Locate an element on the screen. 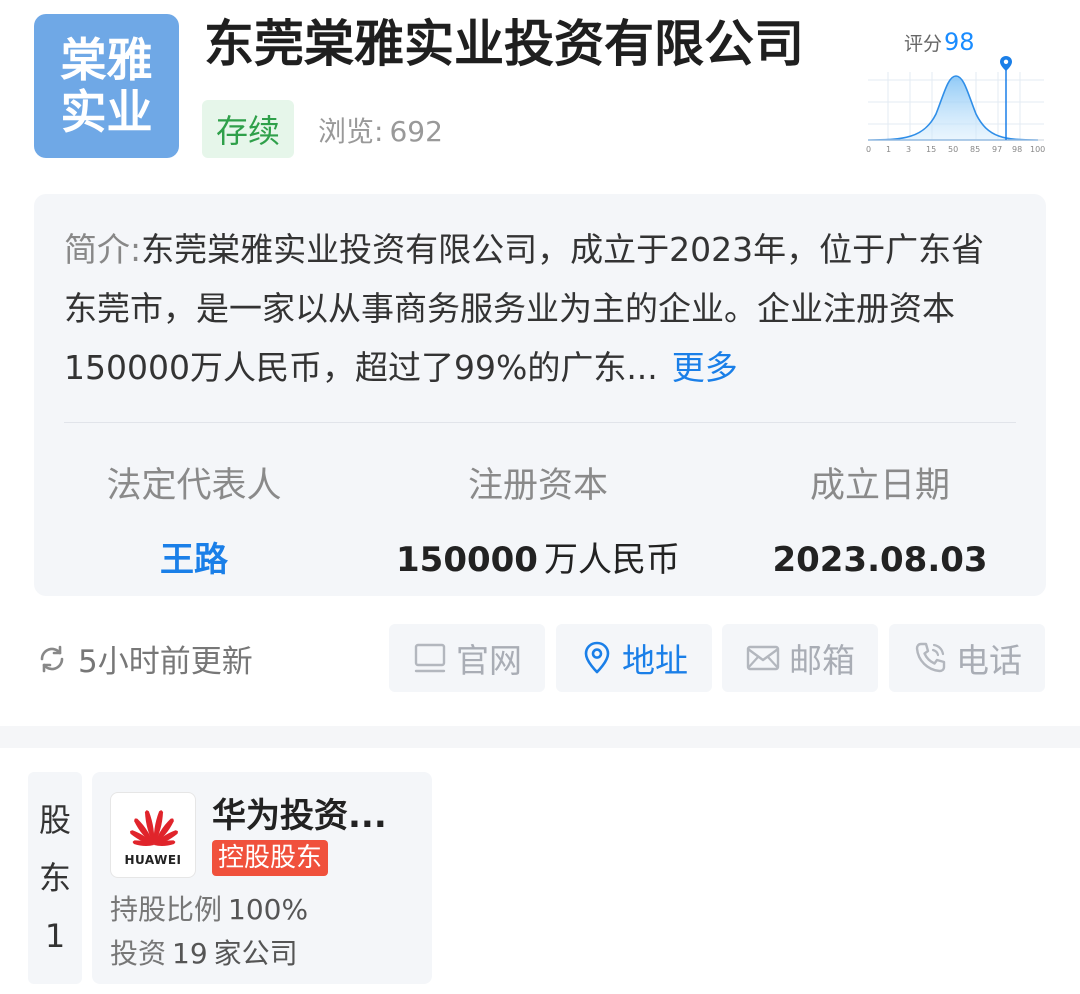  score-distribution-chart: 0 1 3 15 50 85 97 98 100 is located at coordinates (955, 105).